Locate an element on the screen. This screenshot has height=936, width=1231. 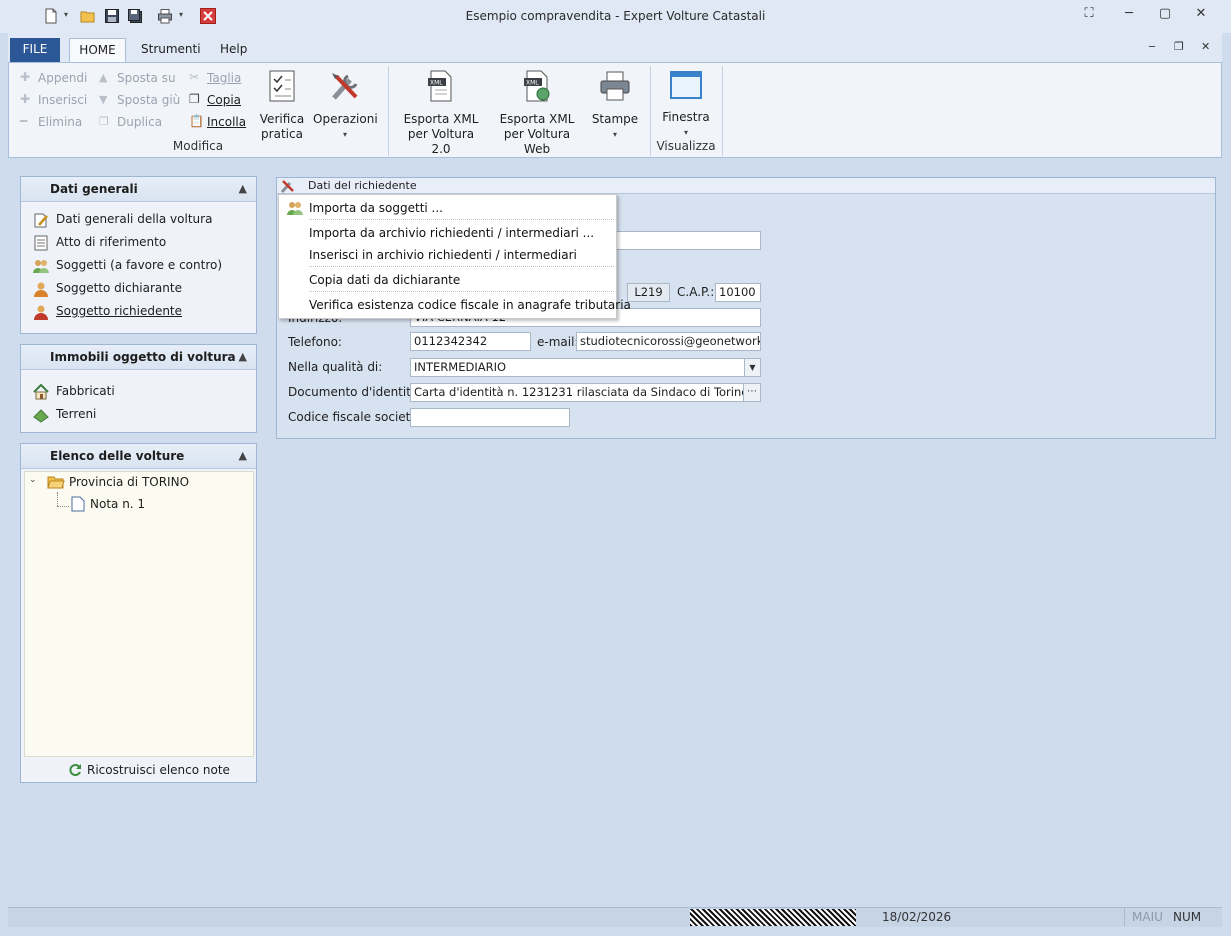
tools-small-icon is located at coordinates (287, 186).